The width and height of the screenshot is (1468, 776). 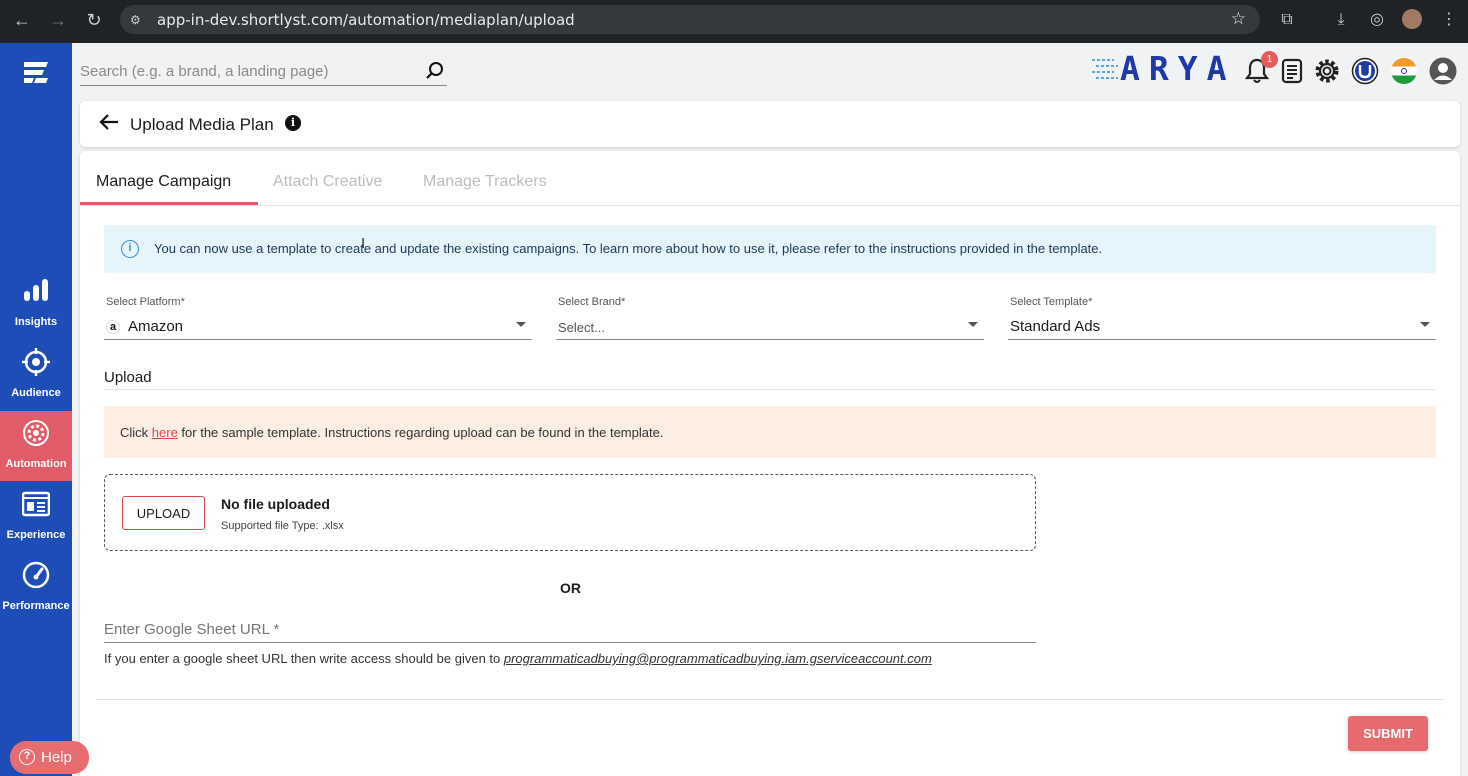 I want to click on speedometer-icon, so click(x=36, y=575).